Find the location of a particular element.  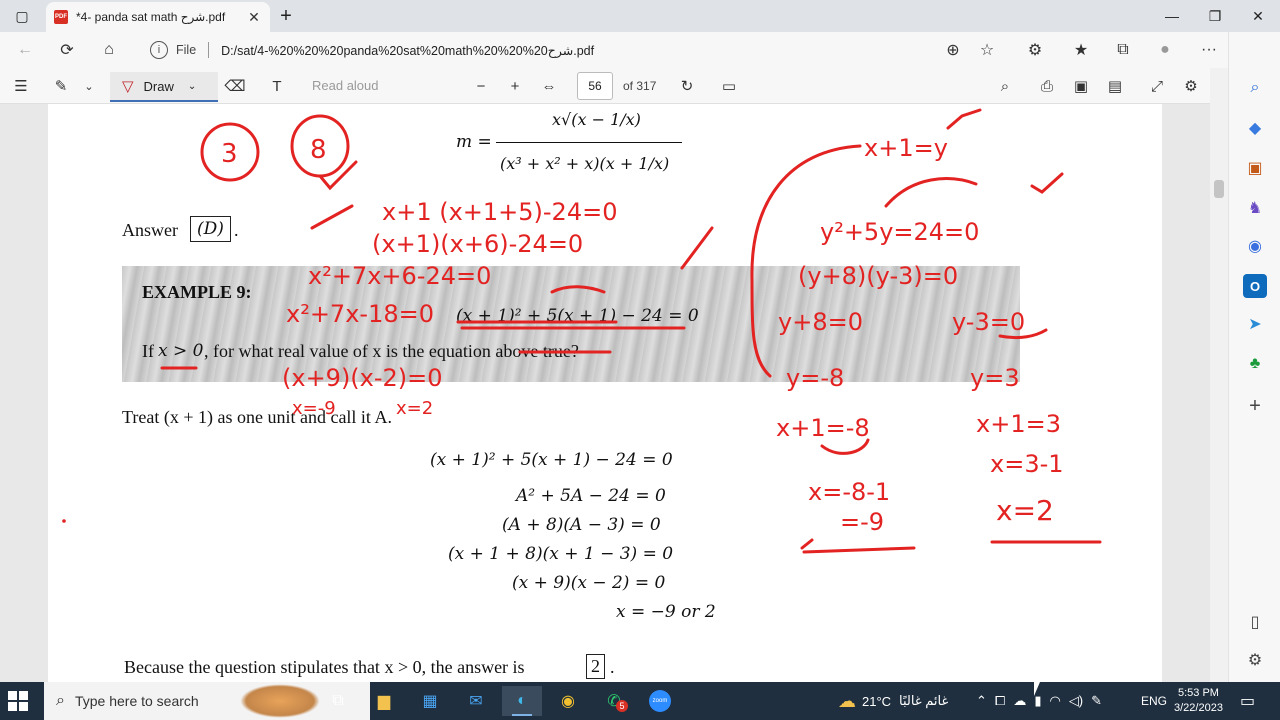

formula-denominator: (x³ + x² + x)(x + 1/x) is located at coordinates (585, 163).